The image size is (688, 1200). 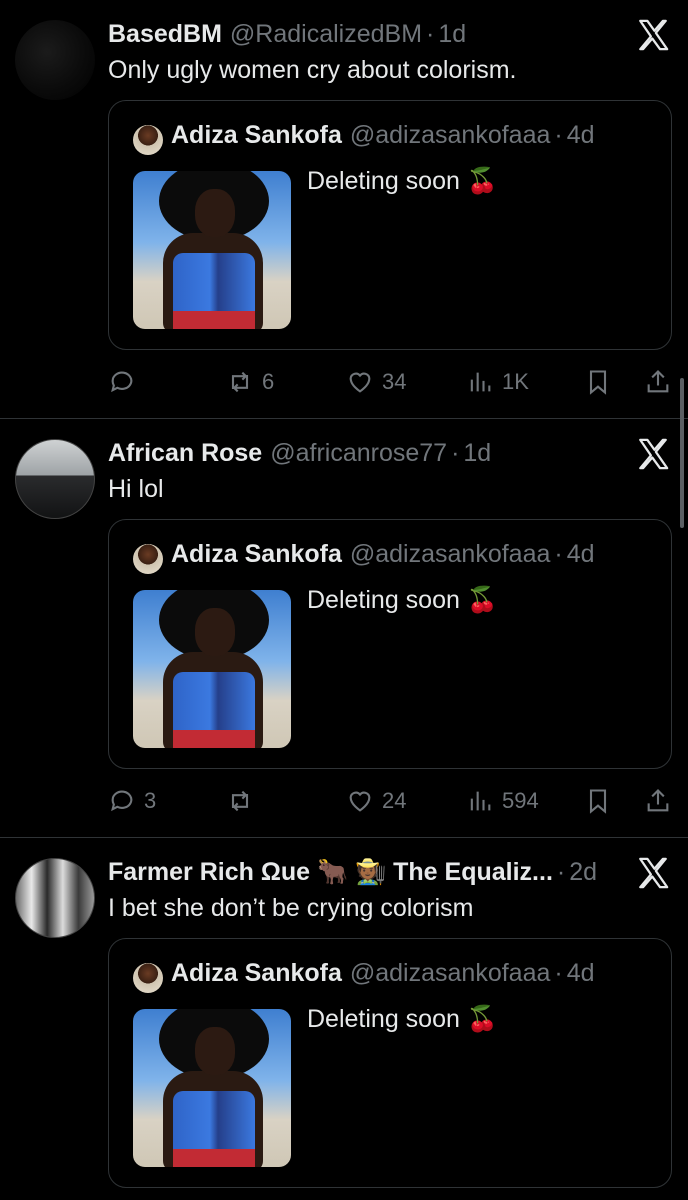 I want to click on tweet-text: I bet she don’t be crying colorism, so click(x=291, y=908).